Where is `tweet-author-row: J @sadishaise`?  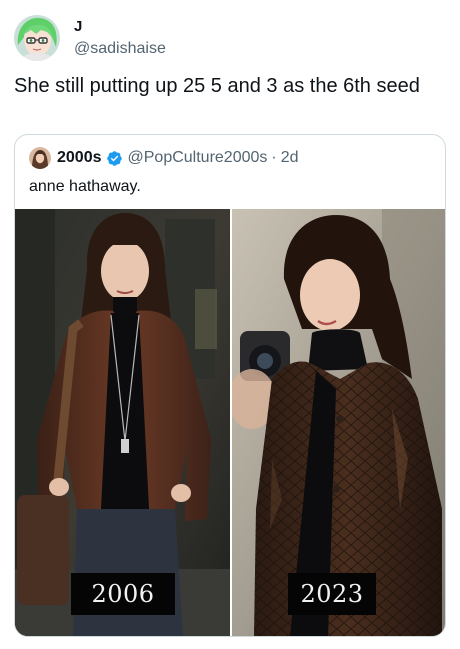
tweet-author-row: J @sadishaise is located at coordinates (229, 37).